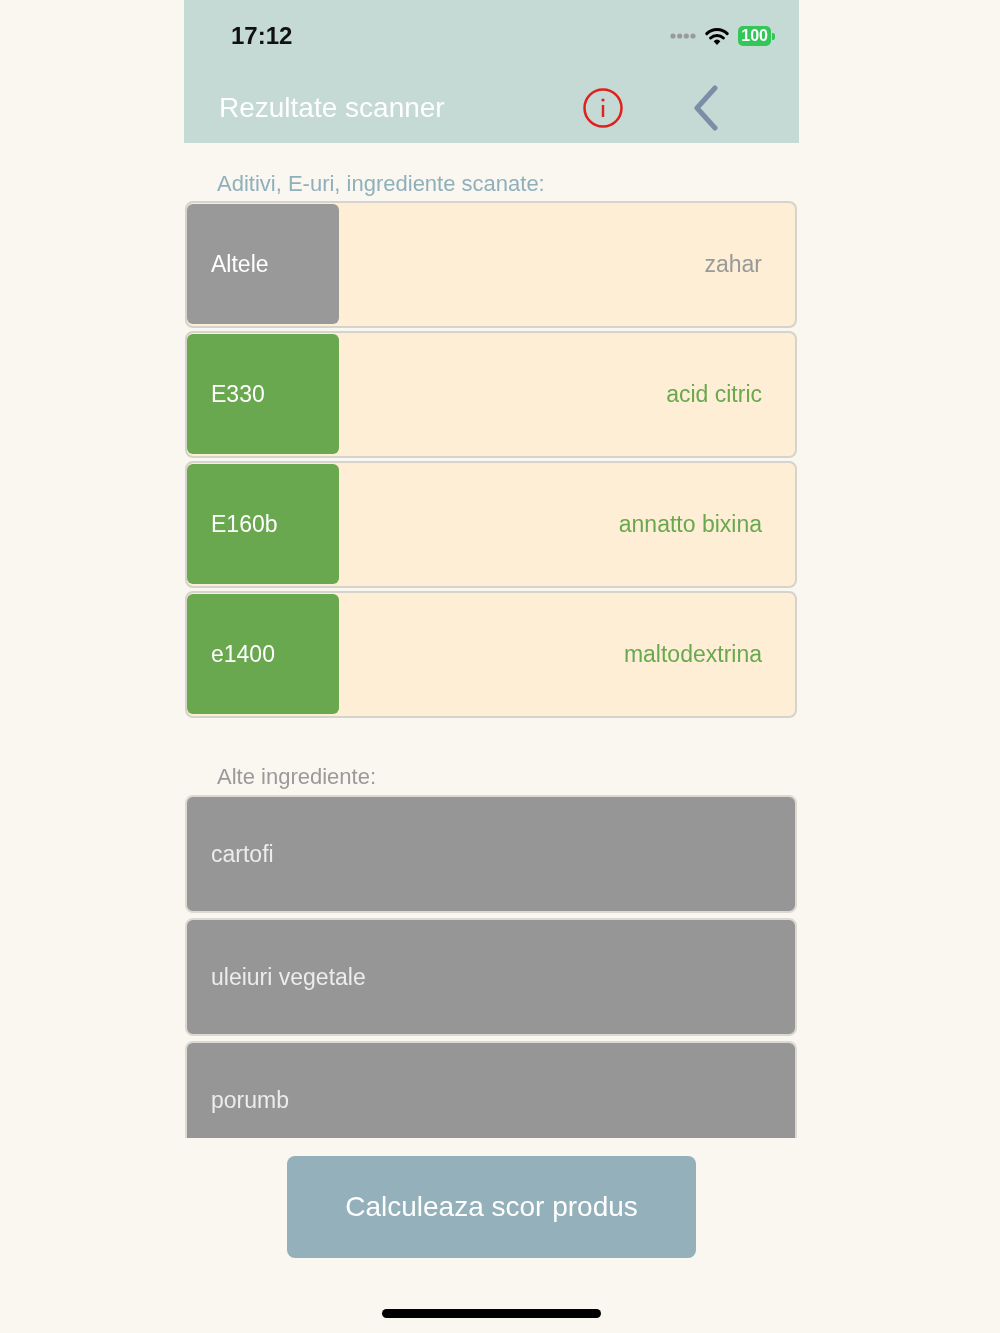 This screenshot has height=1333, width=1000. What do you see at coordinates (683, 36) in the screenshot?
I see `signal-icon` at bounding box center [683, 36].